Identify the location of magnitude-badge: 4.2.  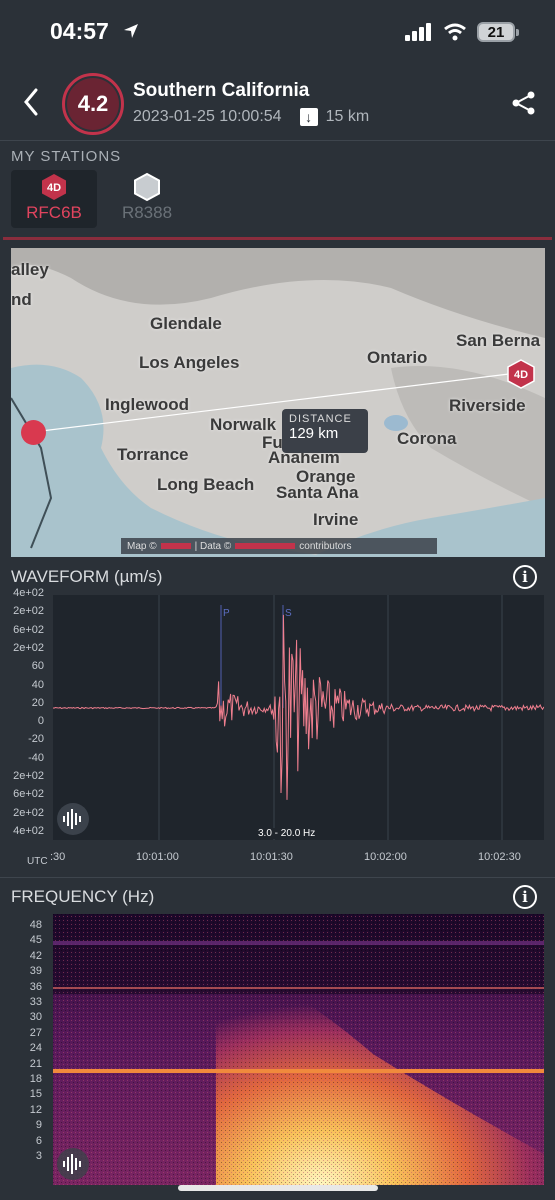
(93, 104).